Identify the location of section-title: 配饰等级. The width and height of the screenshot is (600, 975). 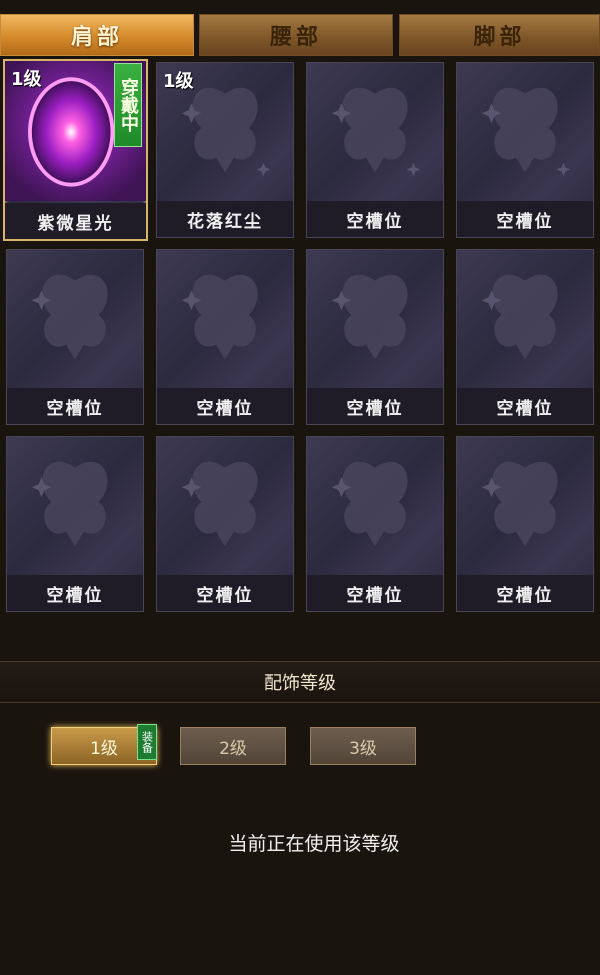
(300, 682).